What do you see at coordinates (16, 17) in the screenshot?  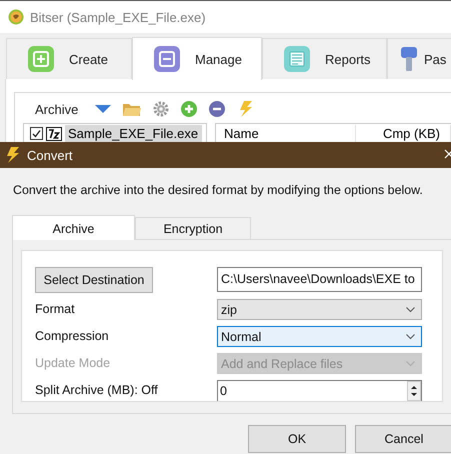 I see `app-logo-icon` at bounding box center [16, 17].